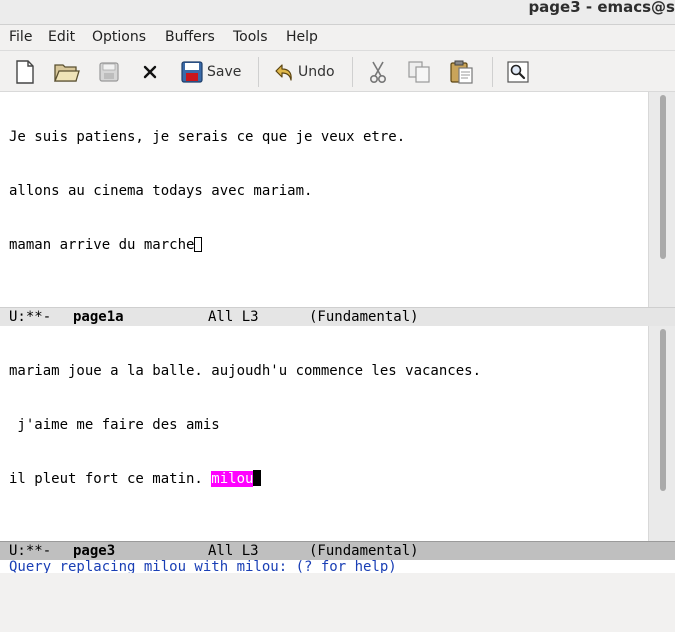  What do you see at coordinates (61, 37) in the screenshot?
I see `menu-edit: Edit` at bounding box center [61, 37].